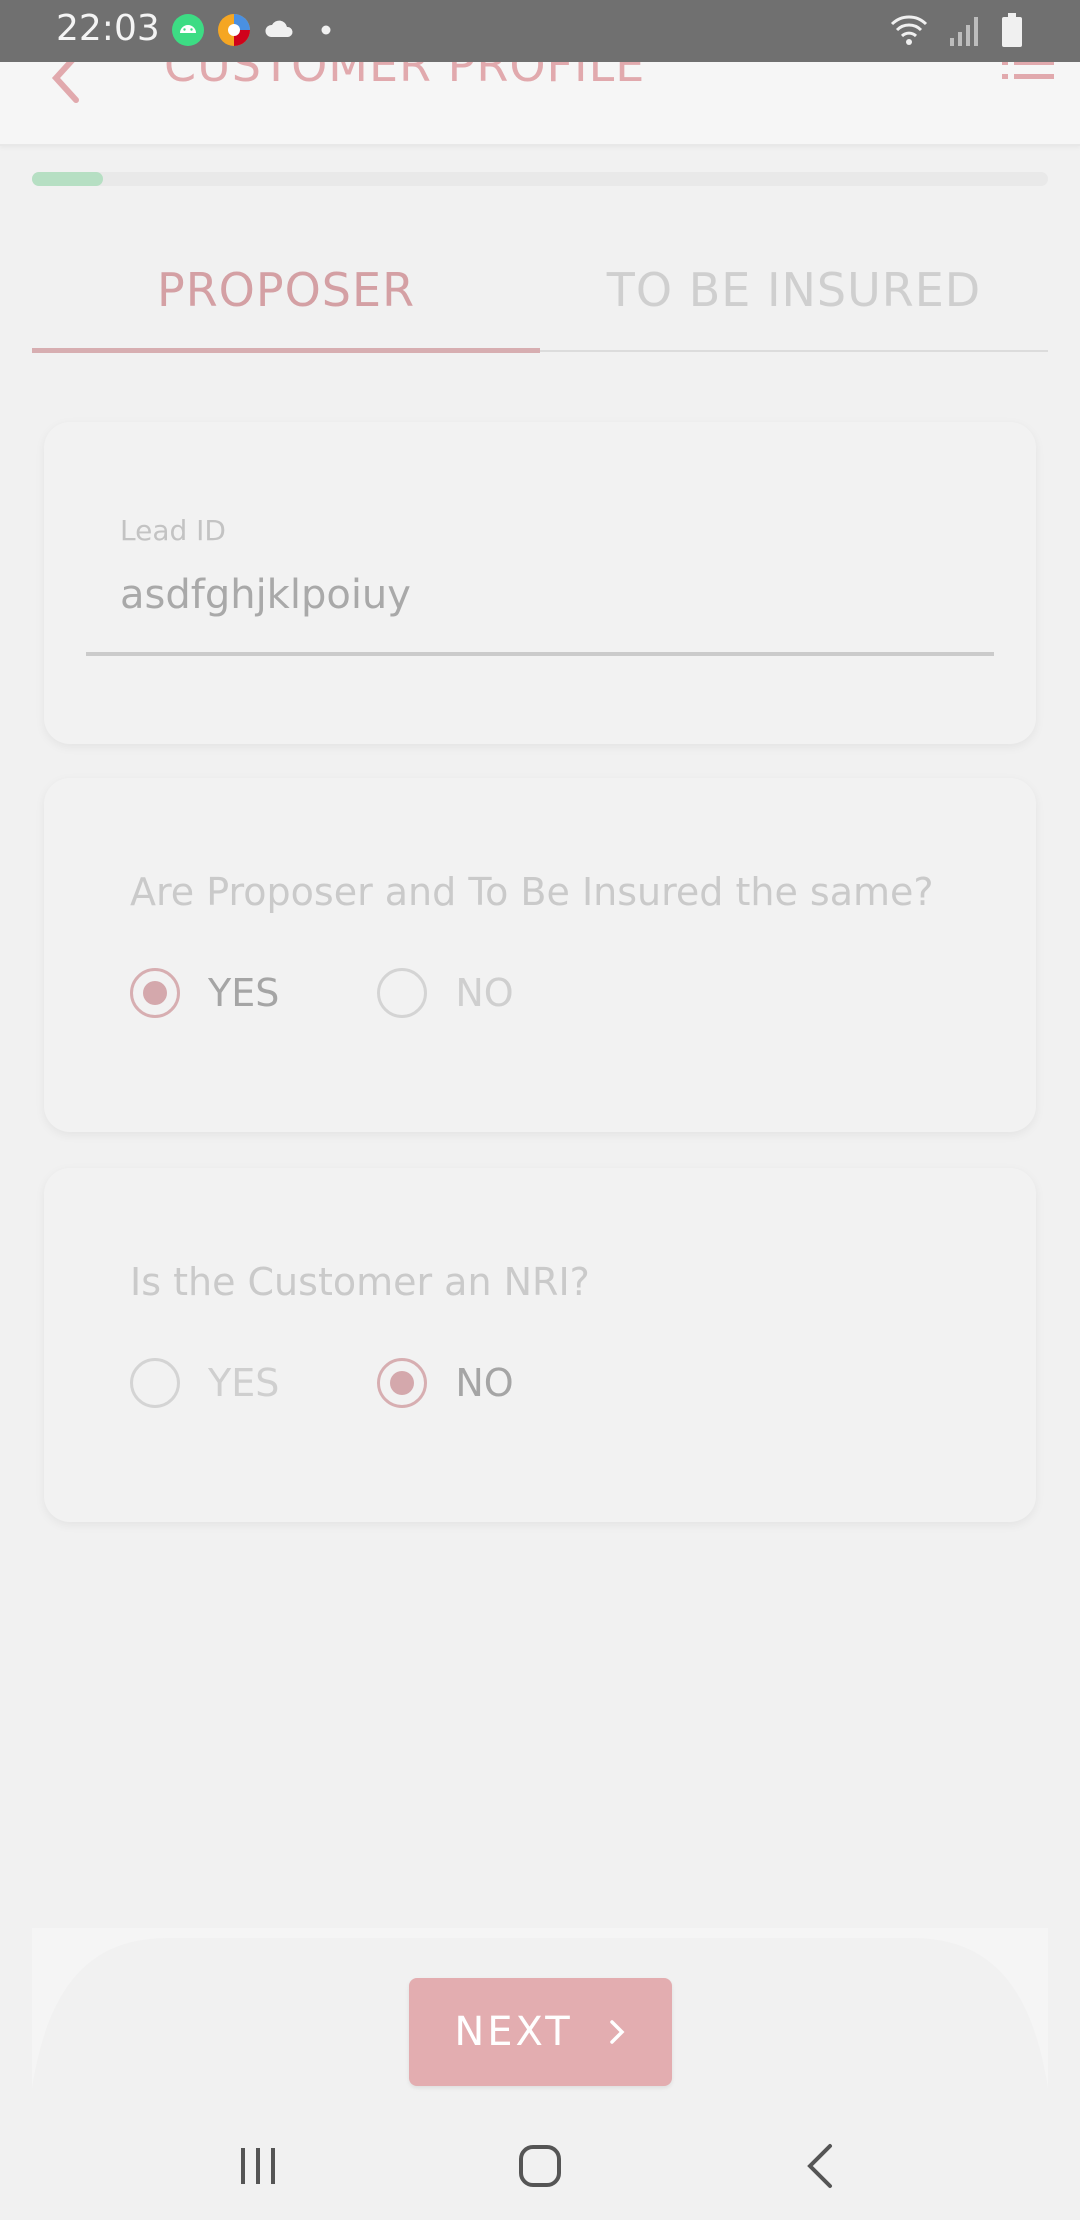 The width and height of the screenshot is (1080, 2220). What do you see at coordinates (560, 595) in the screenshot?
I see `lead-id-input` at bounding box center [560, 595].